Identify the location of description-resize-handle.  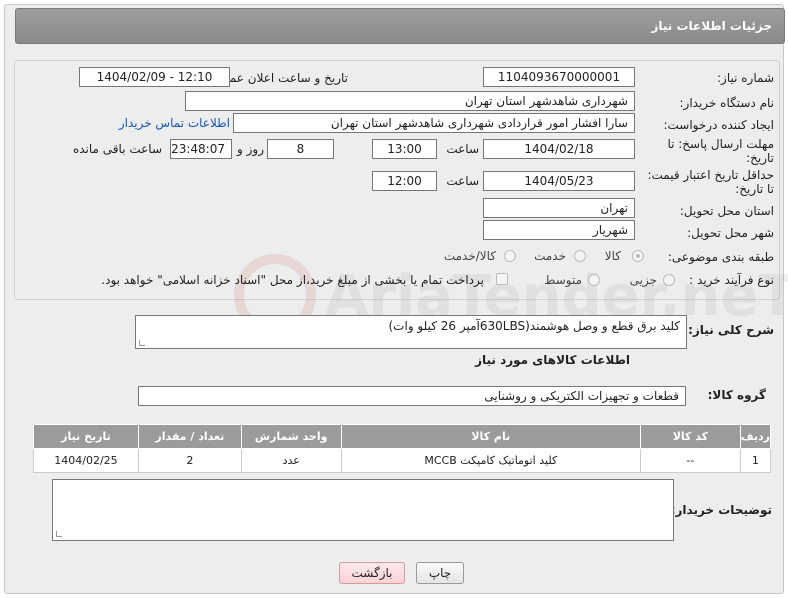
(142, 343).